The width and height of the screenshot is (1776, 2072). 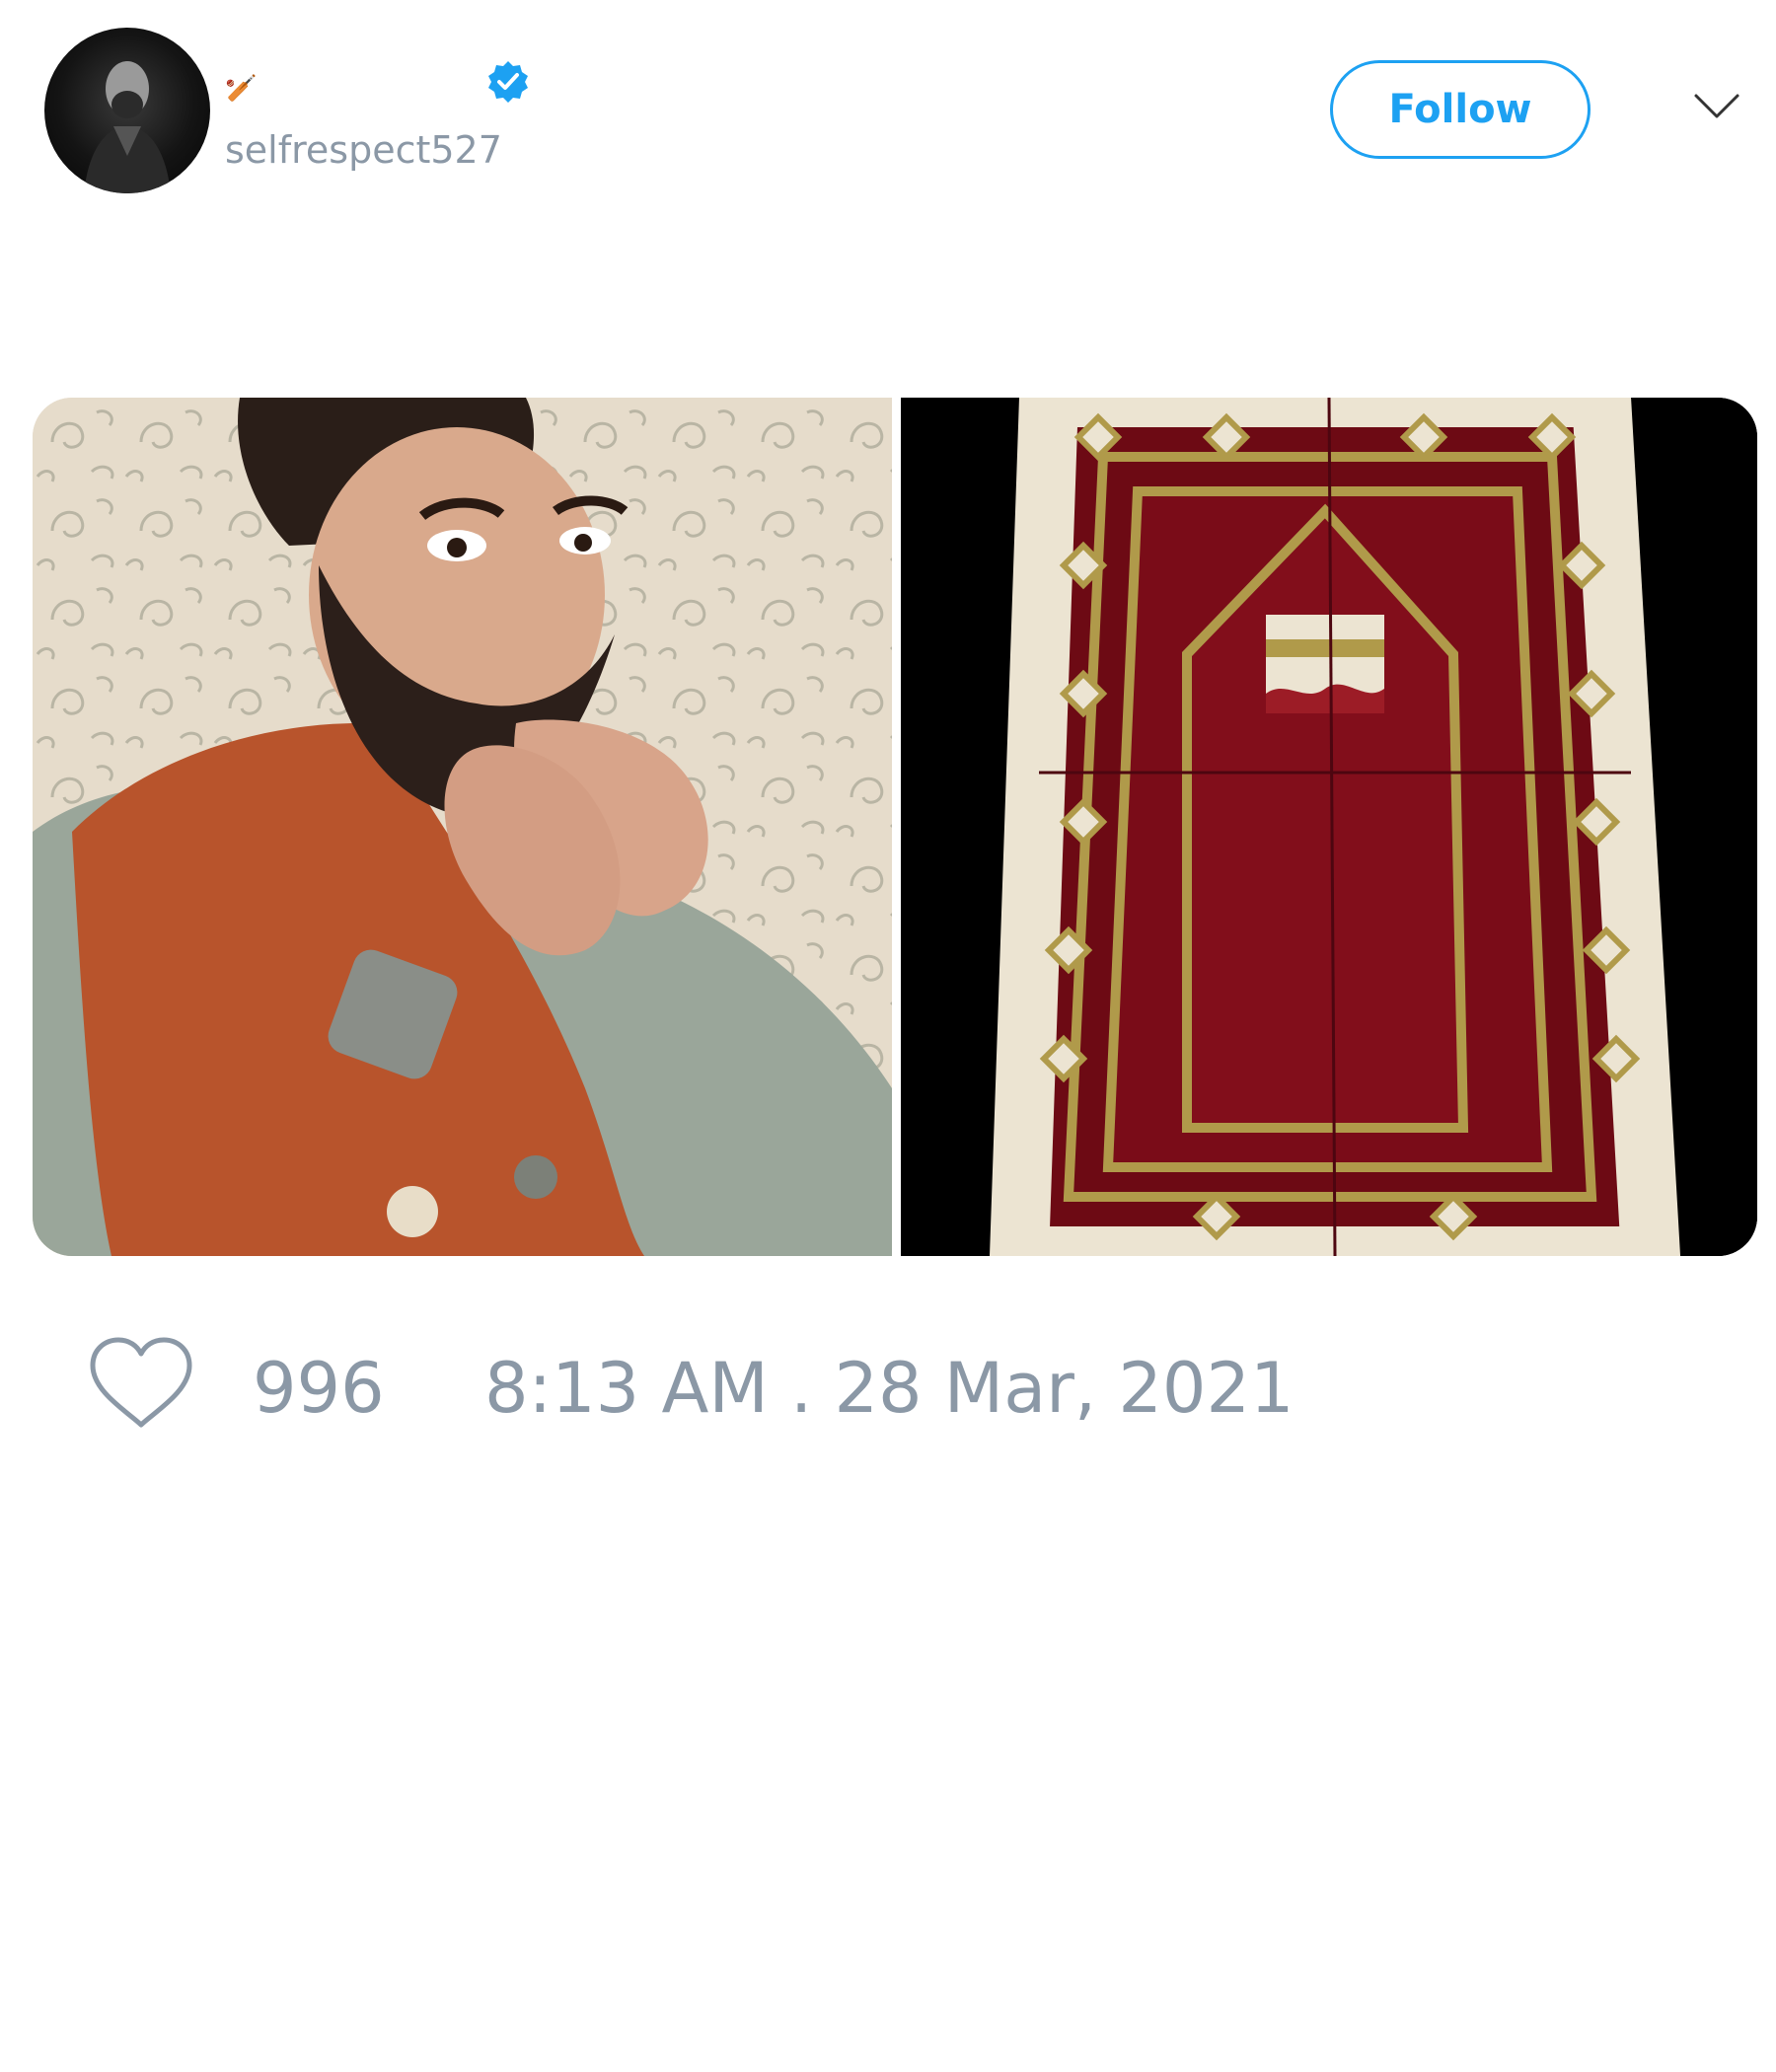 What do you see at coordinates (508, 82) in the screenshot?
I see `verified-badge-icon` at bounding box center [508, 82].